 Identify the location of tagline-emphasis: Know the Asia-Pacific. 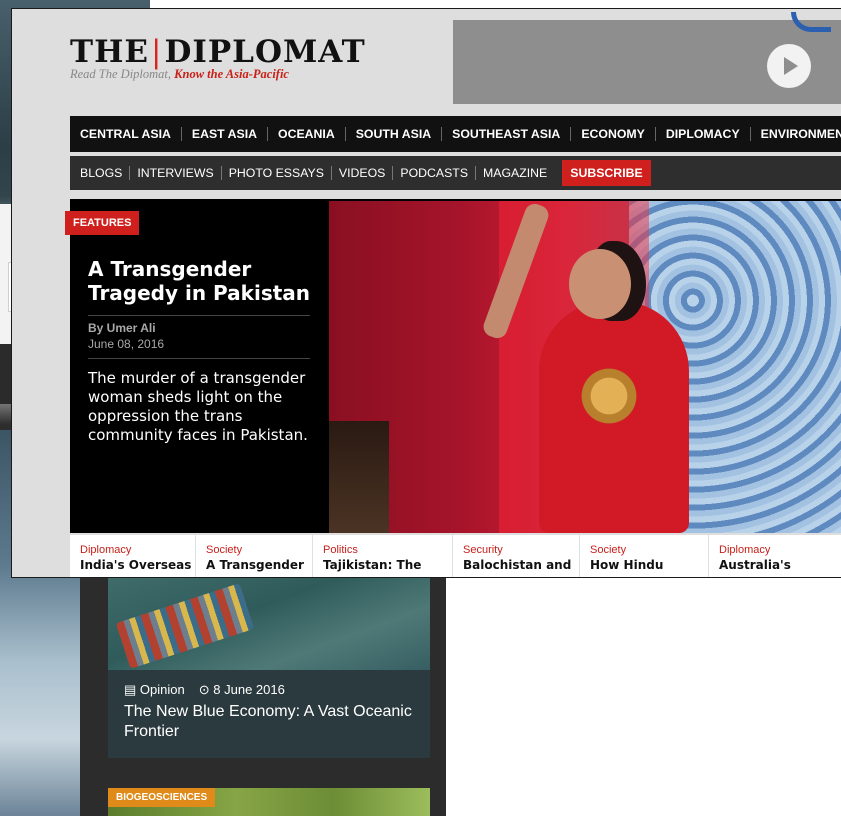
(231, 74).